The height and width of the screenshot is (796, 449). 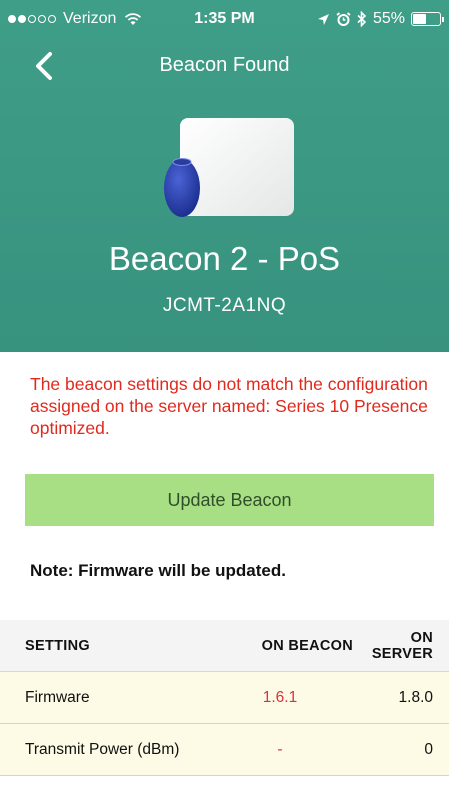 What do you see at coordinates (229, 500) in the screenshot?
I see `update-beacon-button: Update Beacon` at bounding box center [229, 500].